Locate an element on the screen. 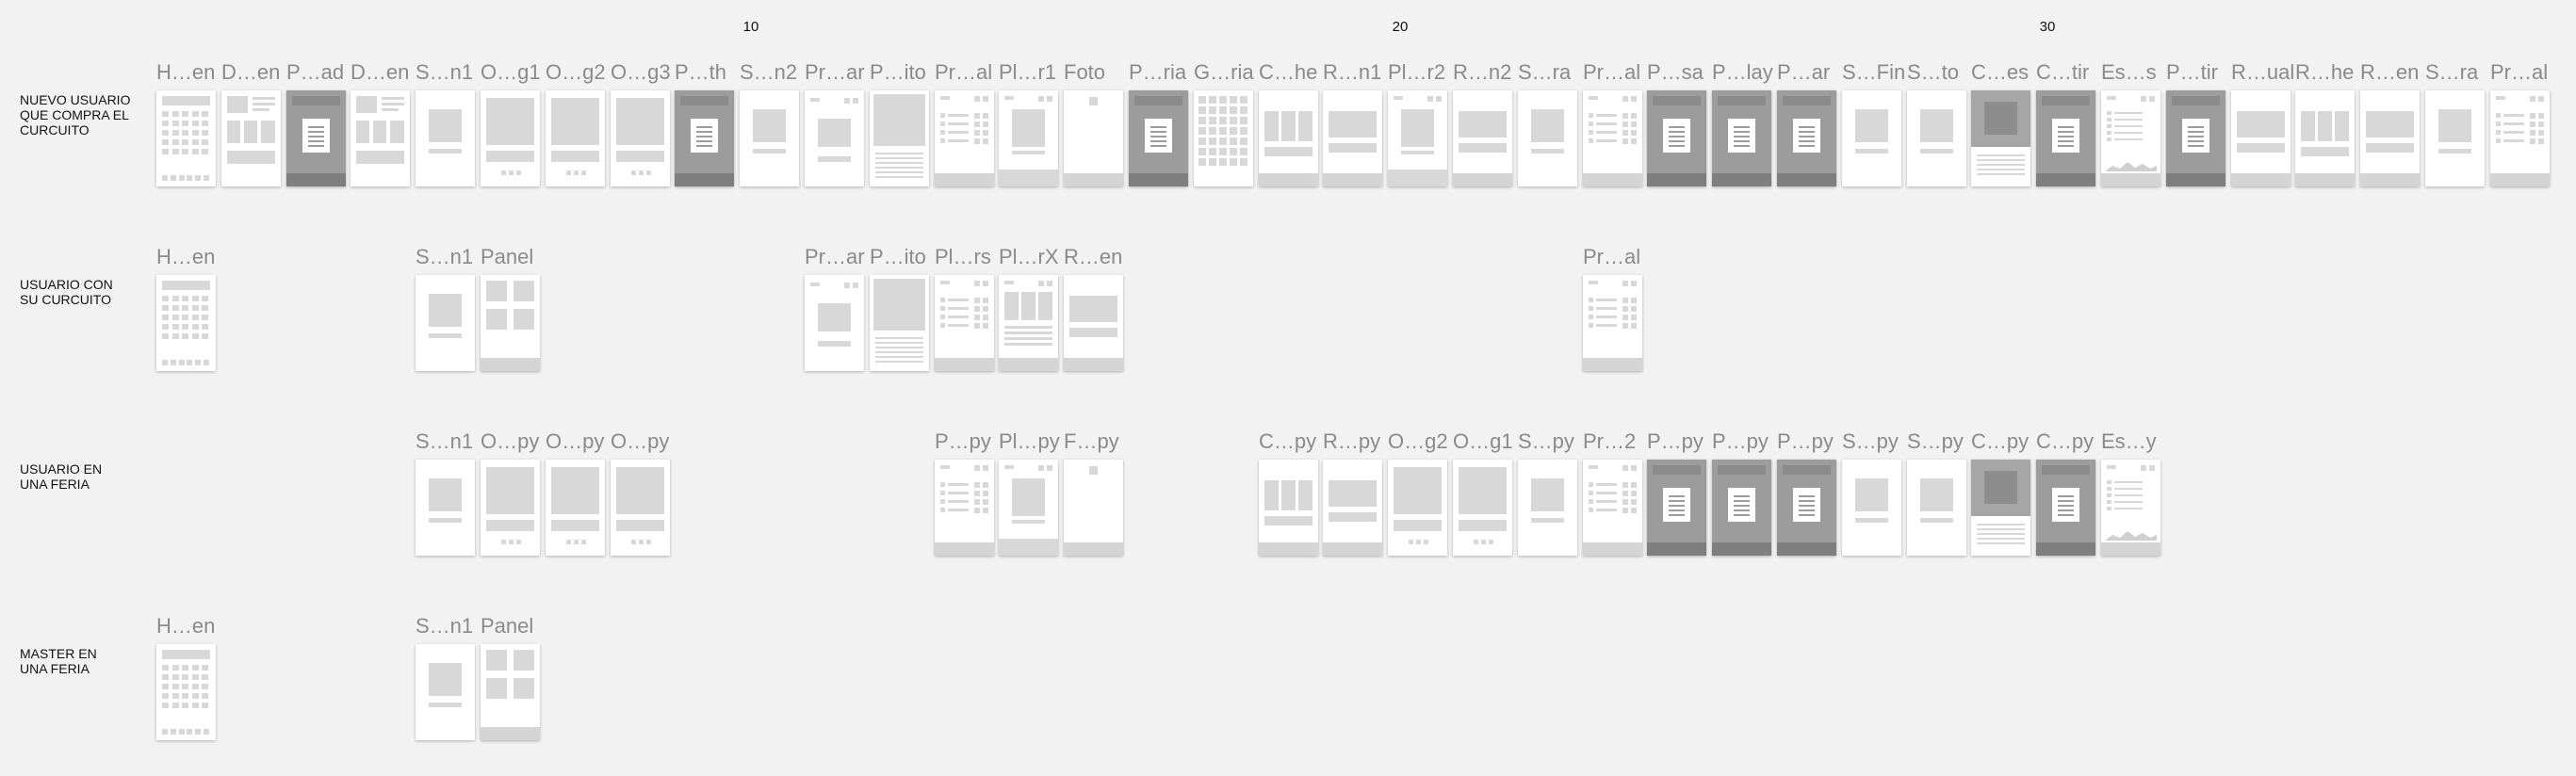 This screenshot has width=2576, height=776. screen-title: C…py is located at coordinates (1288, 441).